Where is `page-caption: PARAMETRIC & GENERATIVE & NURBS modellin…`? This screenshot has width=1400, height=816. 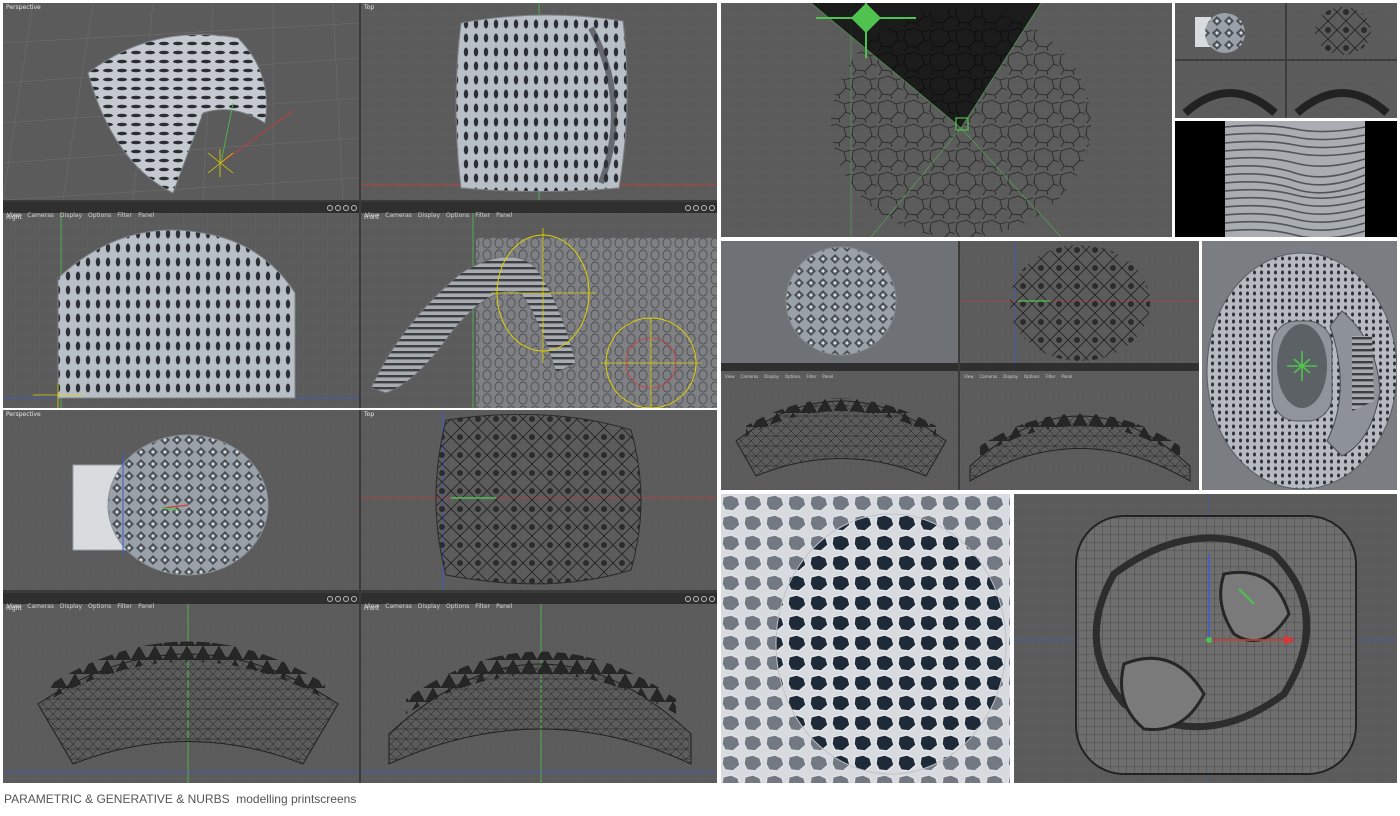
page-caption: PARAMETRIC & GENERATIVE & NURBS modellin… is located at coordinates (180, 799).